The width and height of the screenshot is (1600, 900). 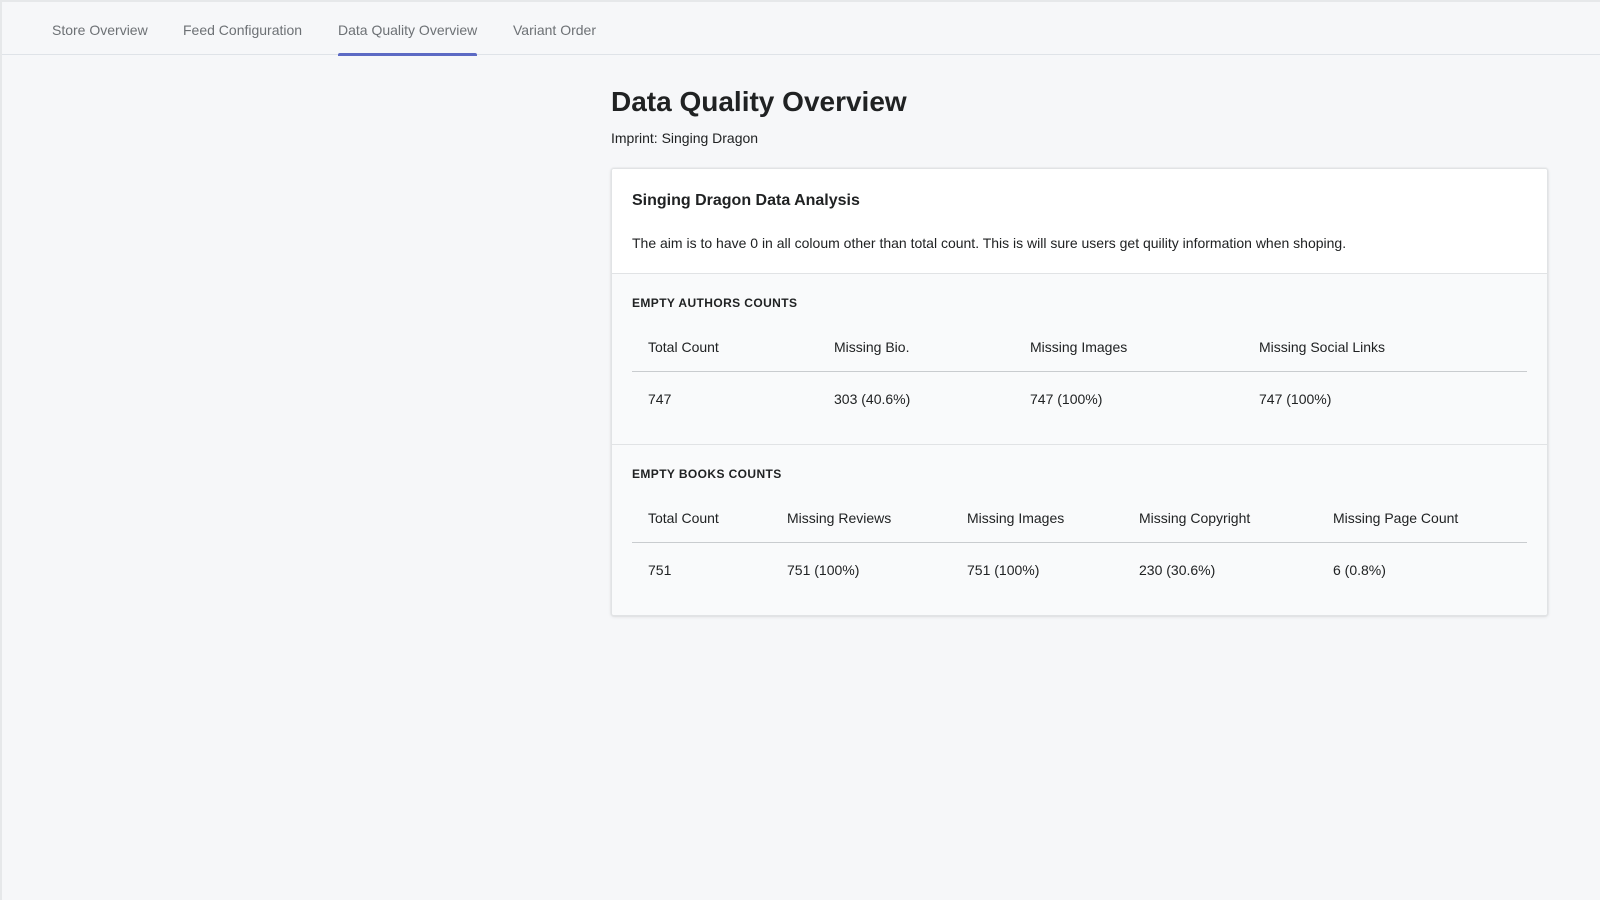 I want to click on page-title: Data Quality Overview, so click(x=759, y=101).